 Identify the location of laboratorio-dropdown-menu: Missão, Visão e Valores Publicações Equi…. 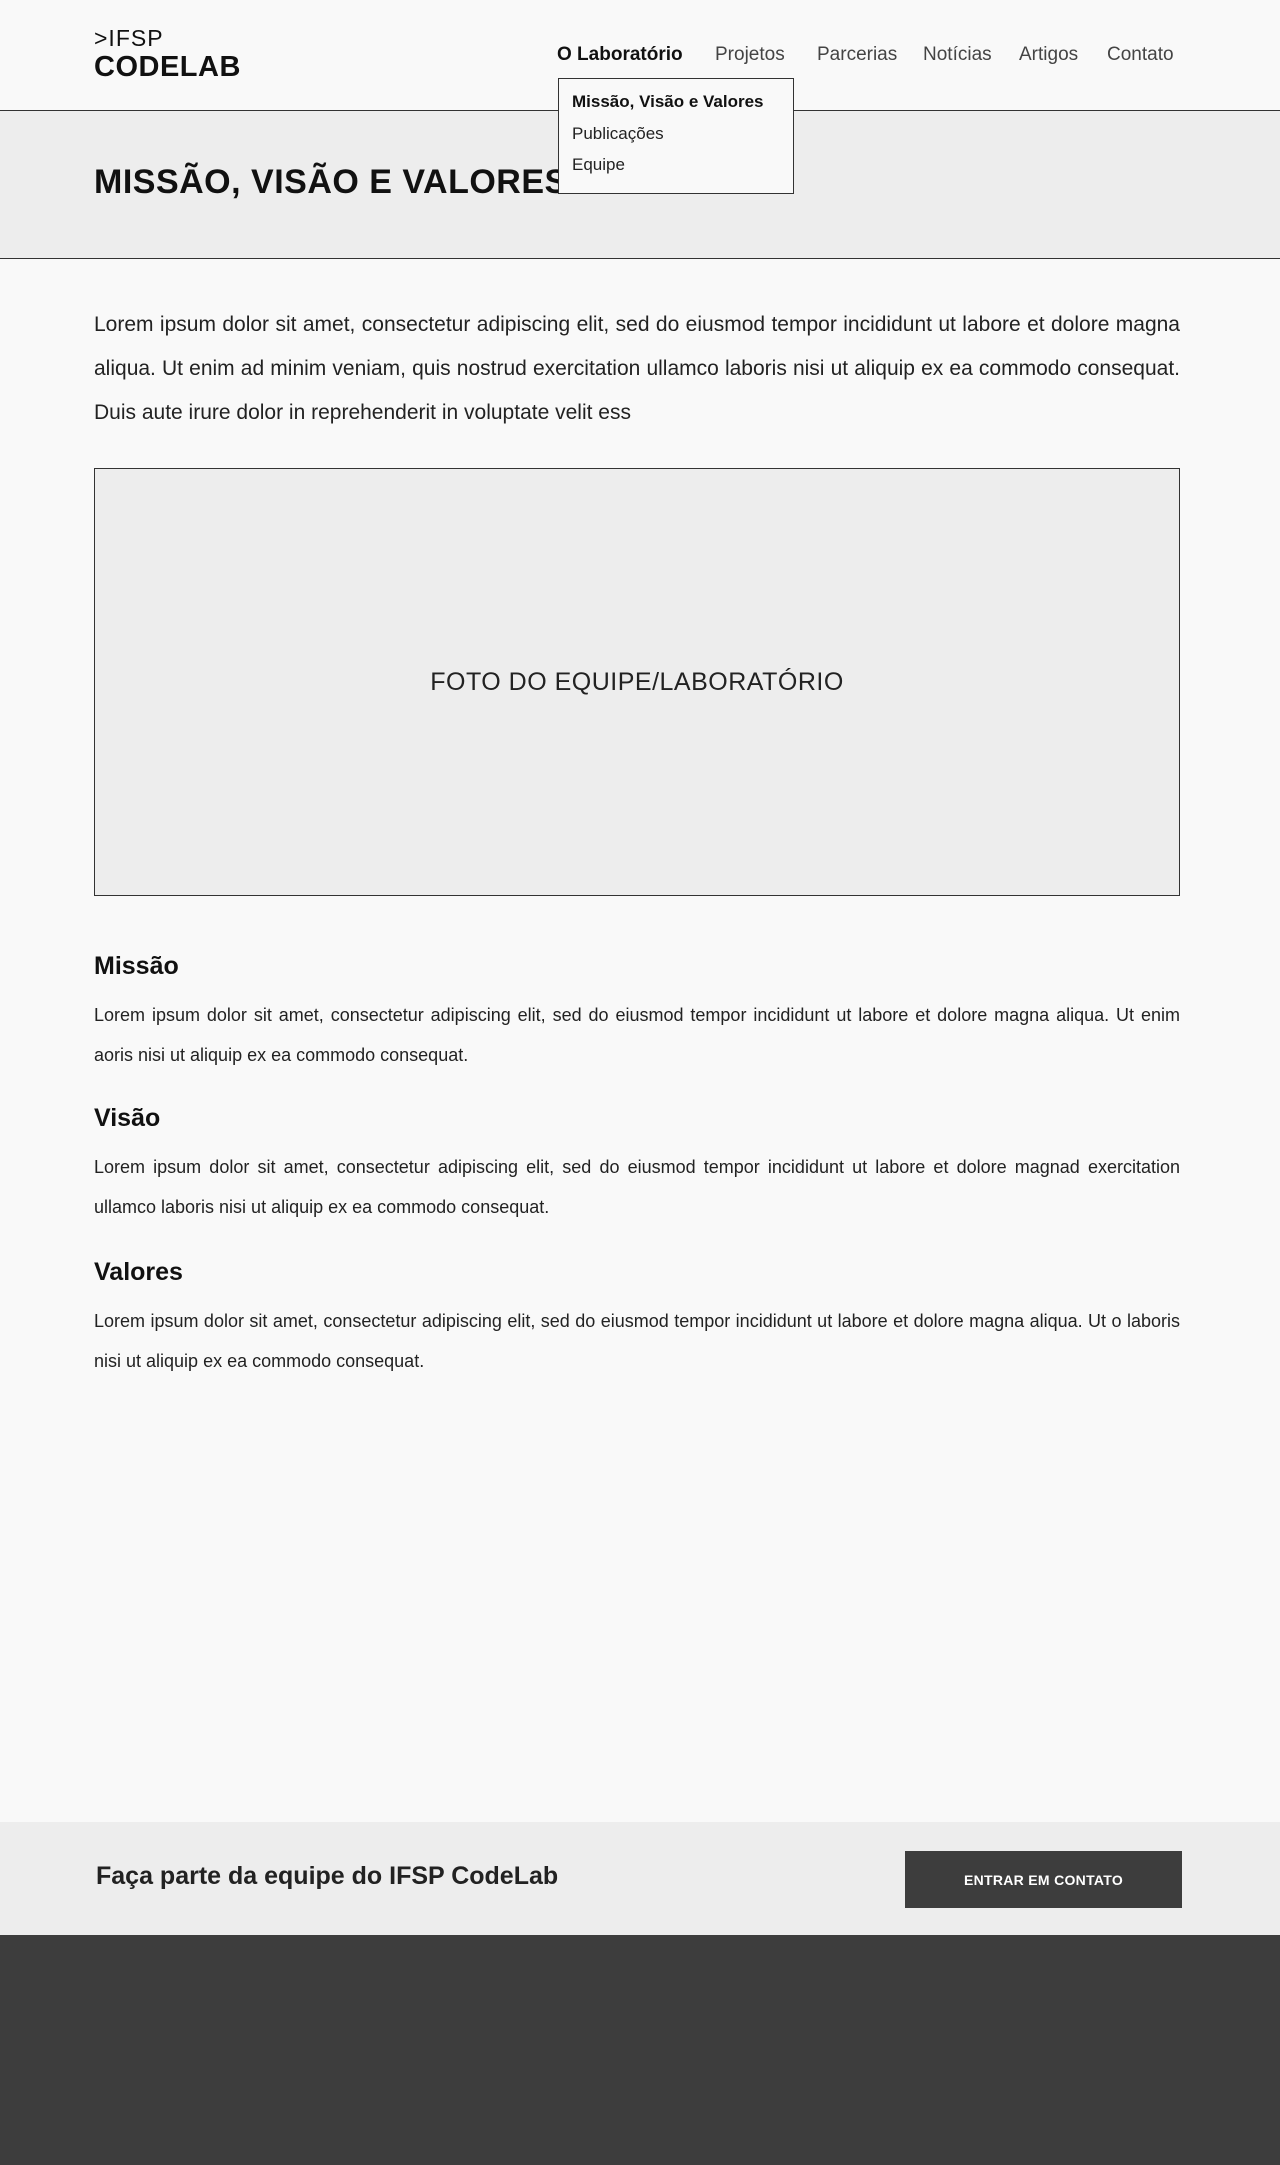
(676, 136).